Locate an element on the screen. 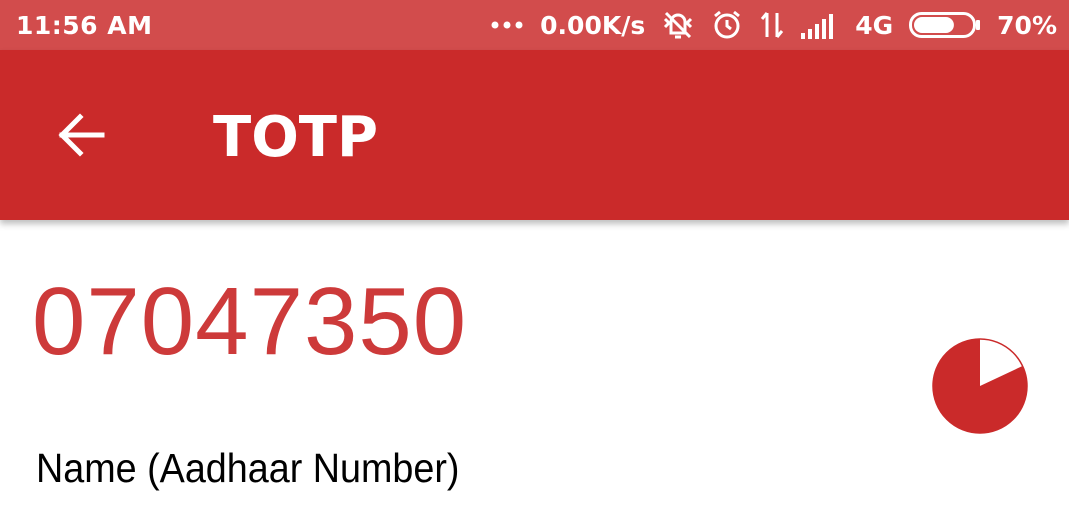  network-type: 4G is located at coordinates (874, 25).